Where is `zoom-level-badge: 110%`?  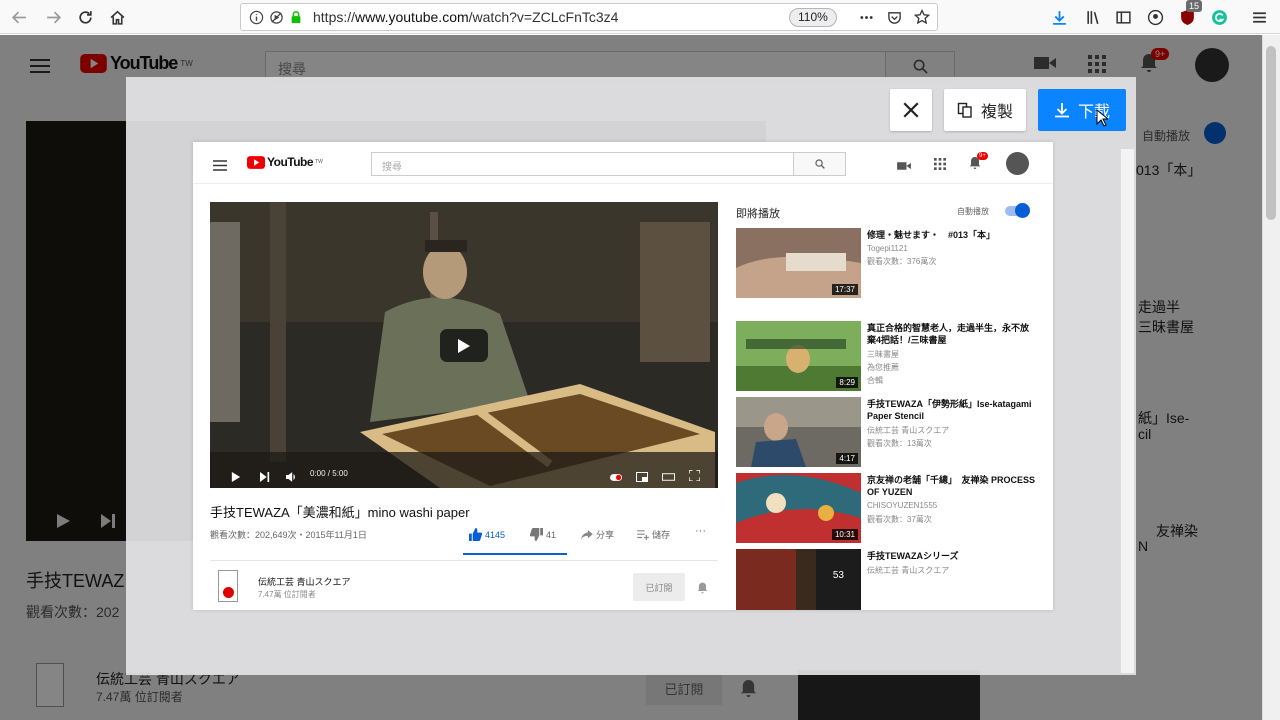 zoom-level-badge: 110% is located at coordinates (813, 17).